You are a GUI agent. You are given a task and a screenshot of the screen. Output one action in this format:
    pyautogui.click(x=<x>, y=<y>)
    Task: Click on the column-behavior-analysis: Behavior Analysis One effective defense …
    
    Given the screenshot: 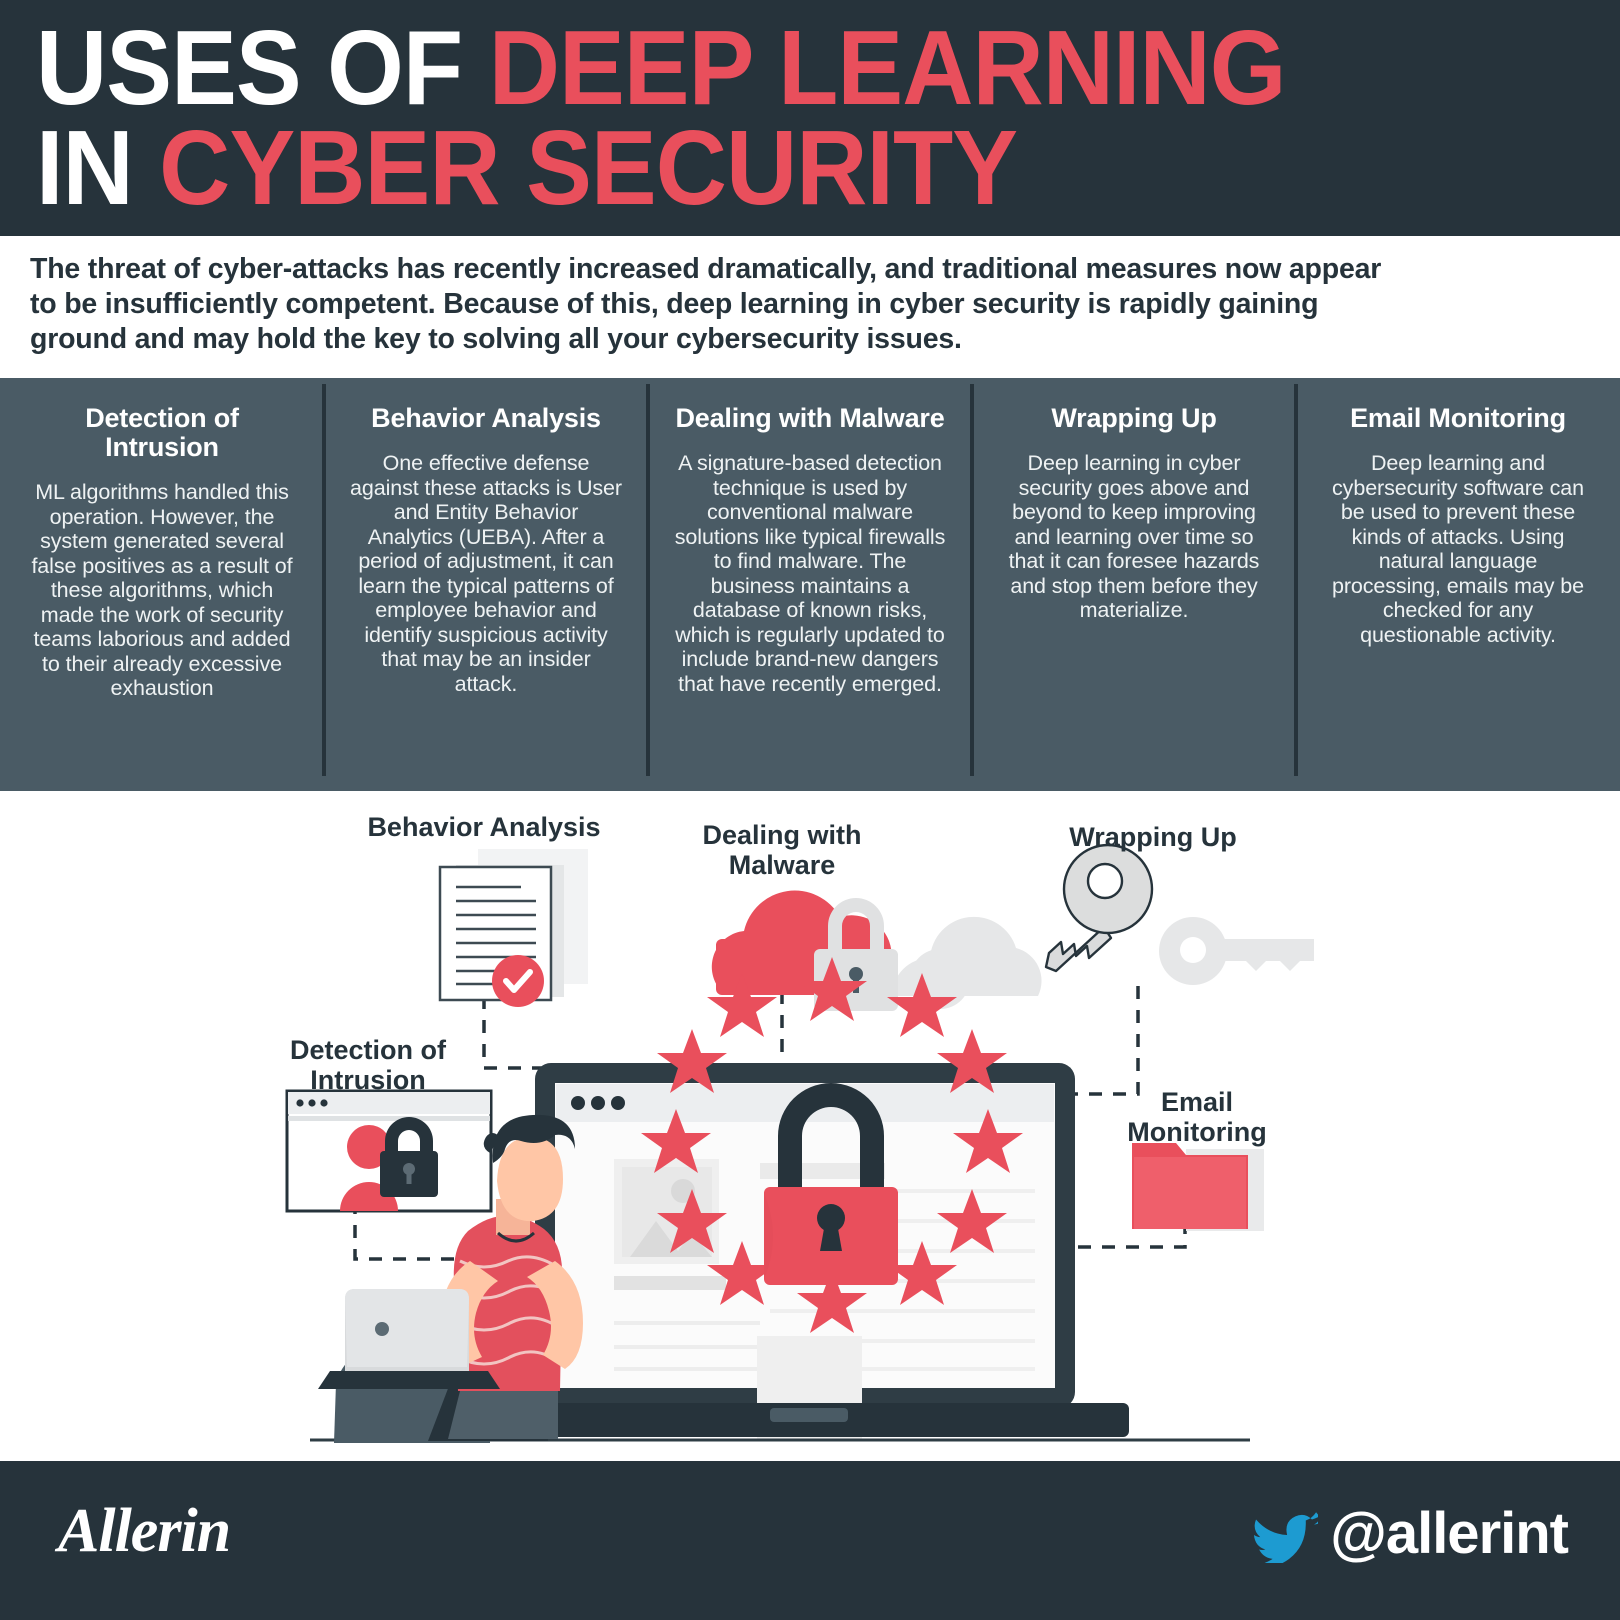 What is the action you would take?
    pyautogui.click(x=485, y=584)
    